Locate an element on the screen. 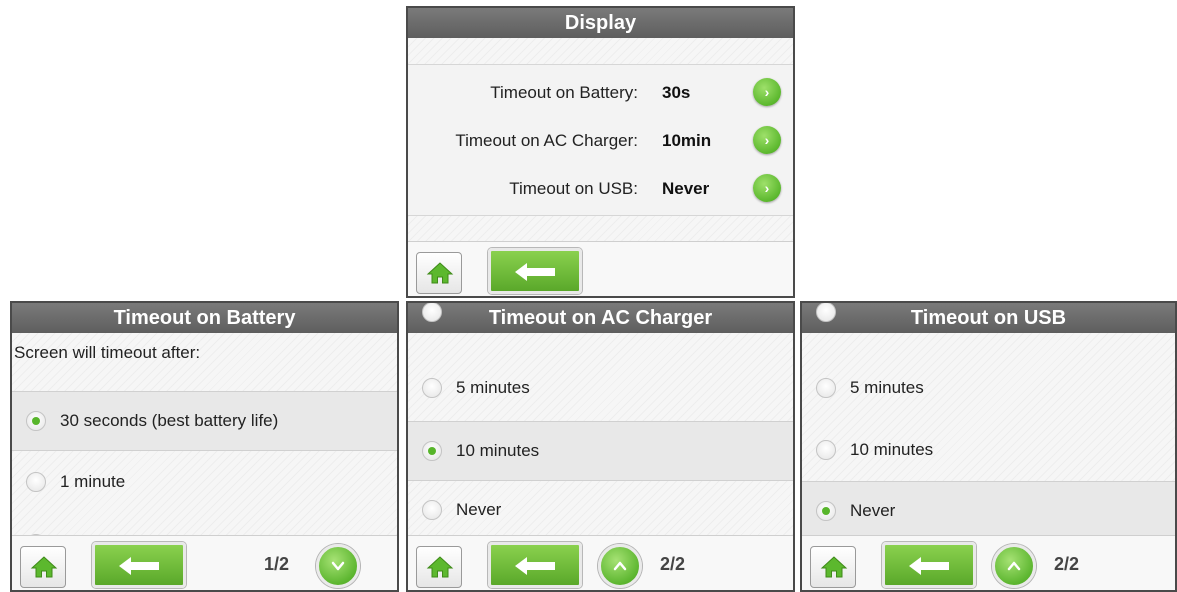 Image resolution: width=1177 pixels, height=592 pixels. page-down-button is located at coordinates (338, 566).